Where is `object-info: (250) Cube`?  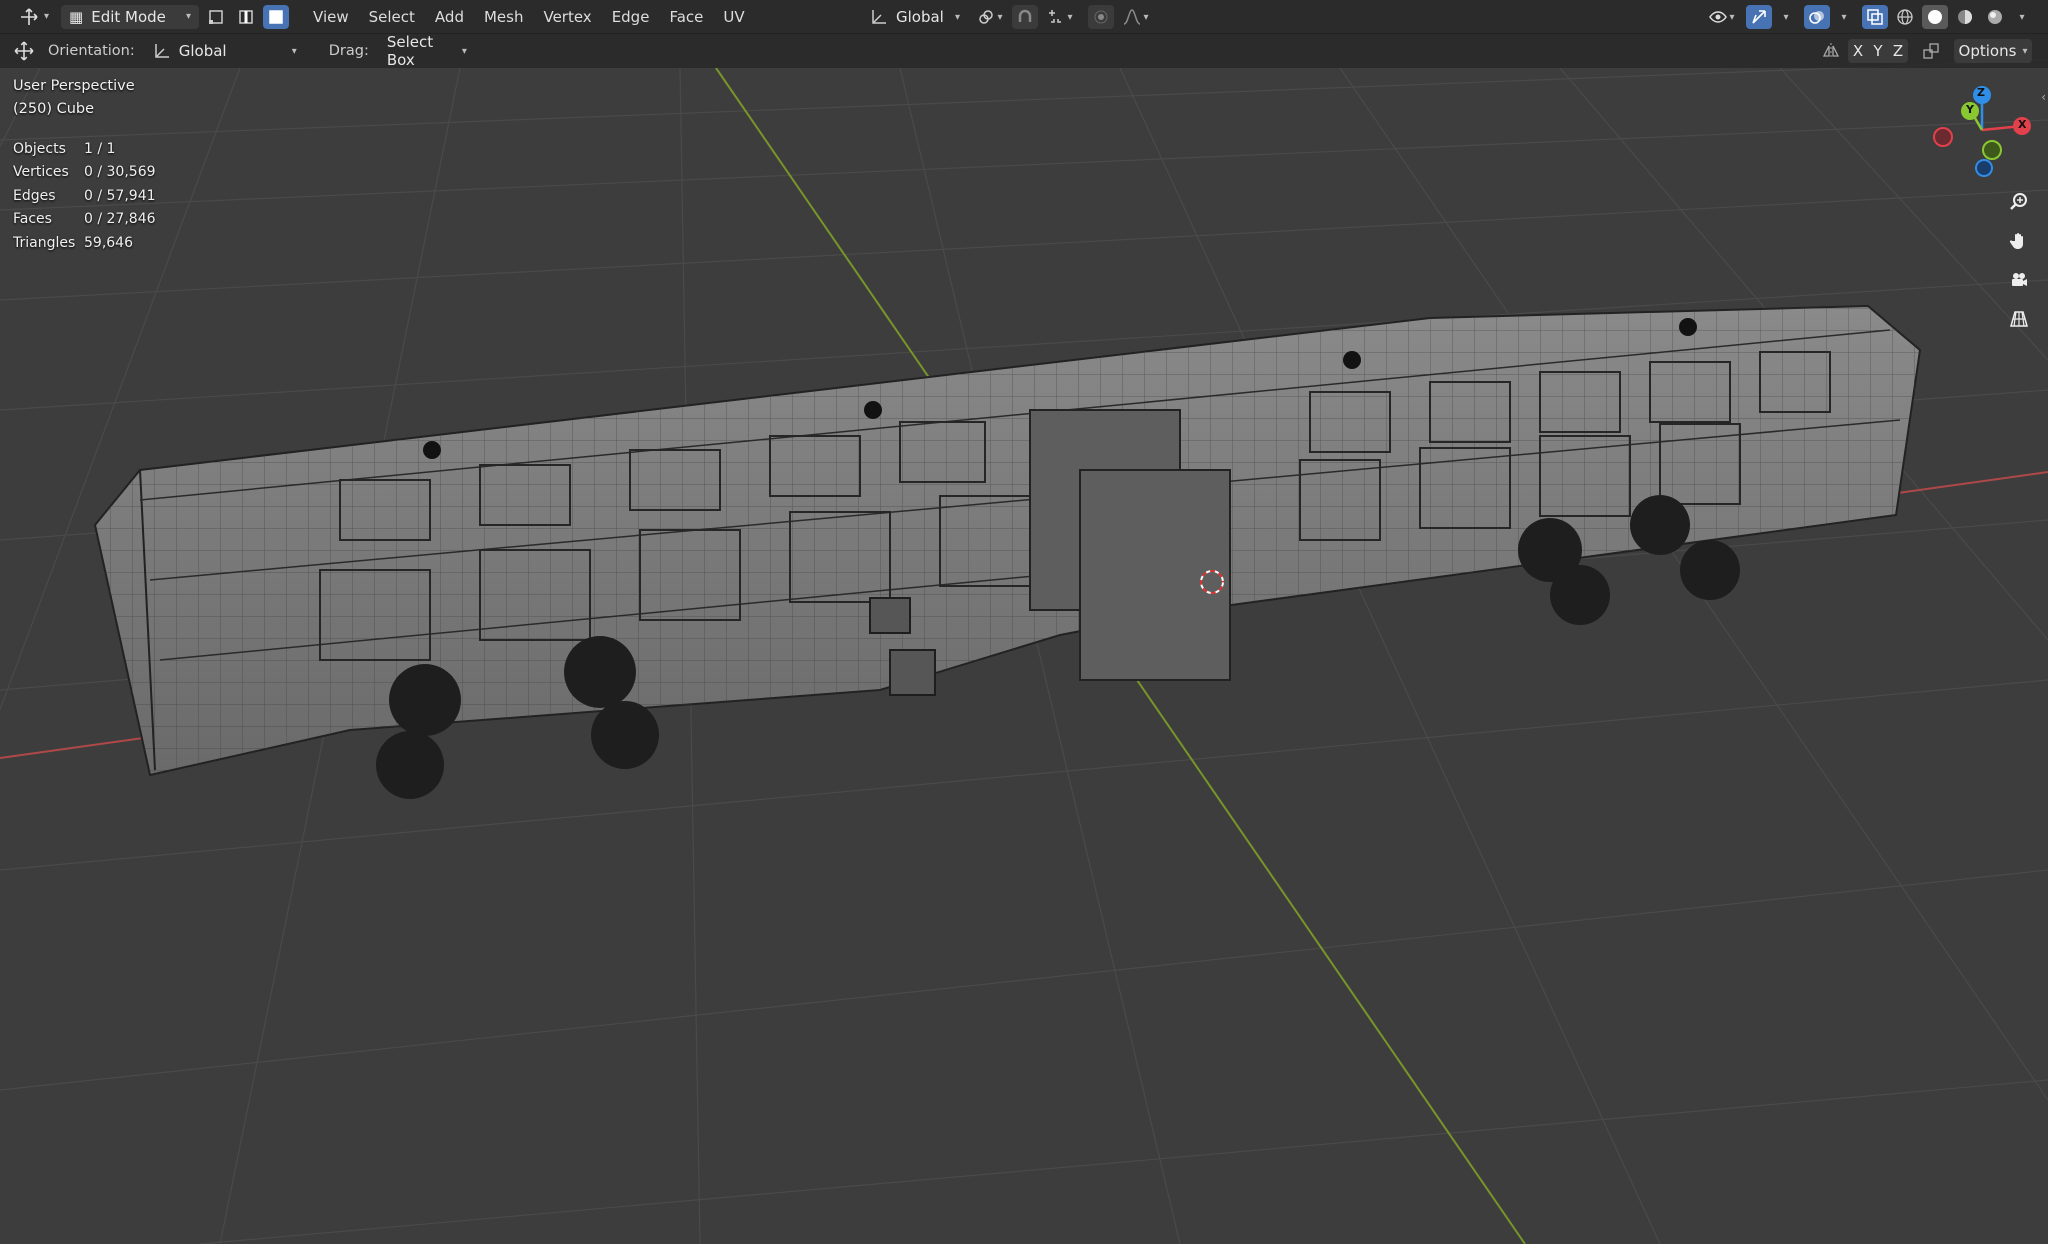
object-info: (250) Cube is located at coordinates (54, 109).